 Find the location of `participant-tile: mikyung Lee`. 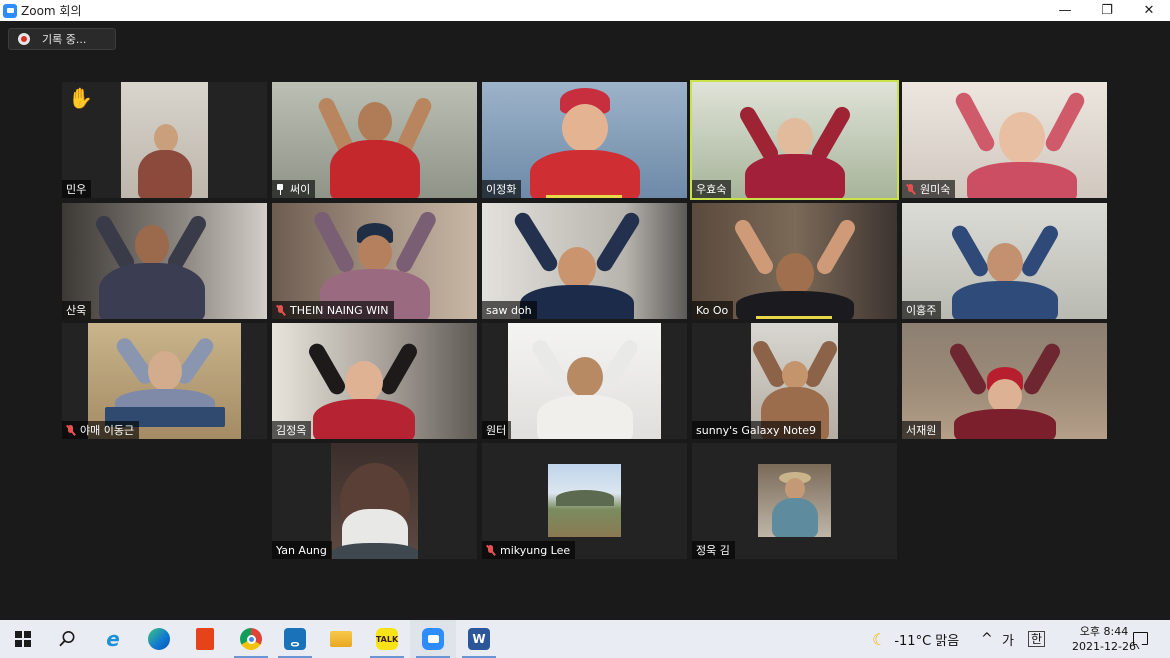

participant-tile: mikyung Lee is located at coordinates (584, 501).